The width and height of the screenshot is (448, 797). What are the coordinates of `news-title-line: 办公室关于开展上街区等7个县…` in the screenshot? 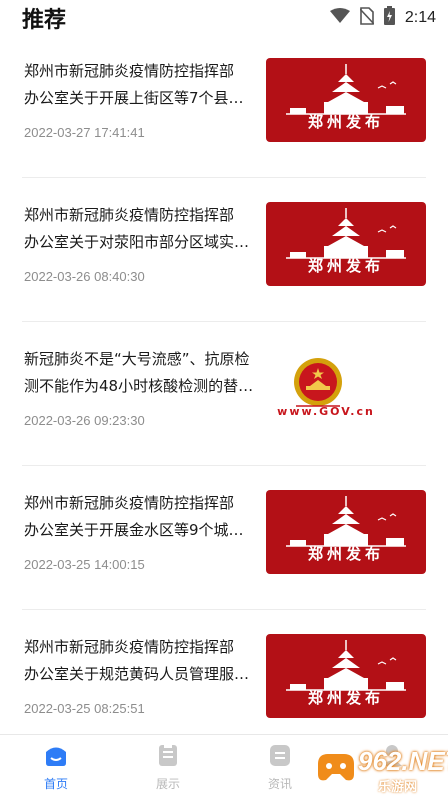 It's located at (134, 98).